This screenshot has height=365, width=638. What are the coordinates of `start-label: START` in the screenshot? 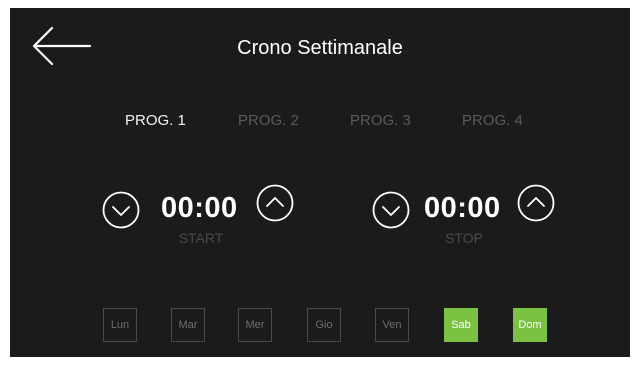 It's located at (201, 238).